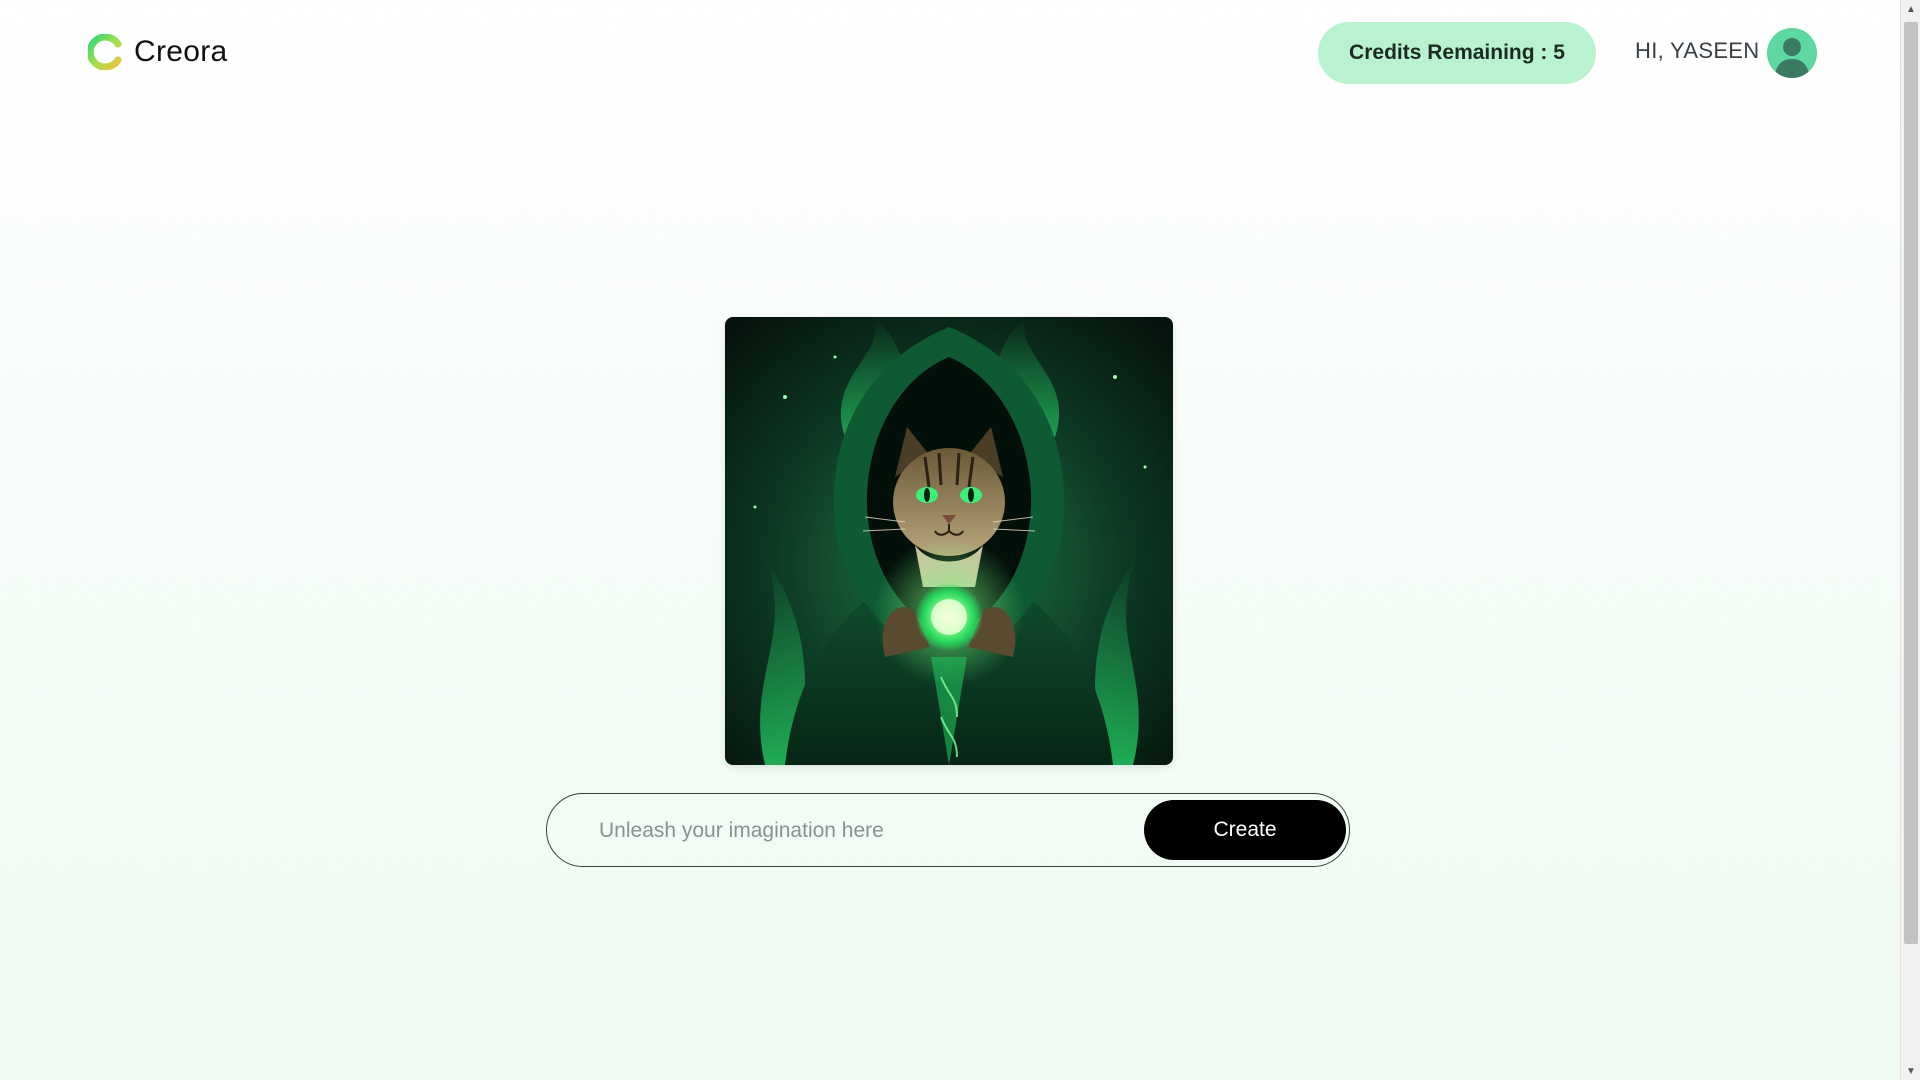 Image resolution: width=1920 pixels, height=1080 pixels. What do you see at coordinates (1245, 830) in the screenshot?
I see `create-button: Create` at bounding box center [1245, 830].